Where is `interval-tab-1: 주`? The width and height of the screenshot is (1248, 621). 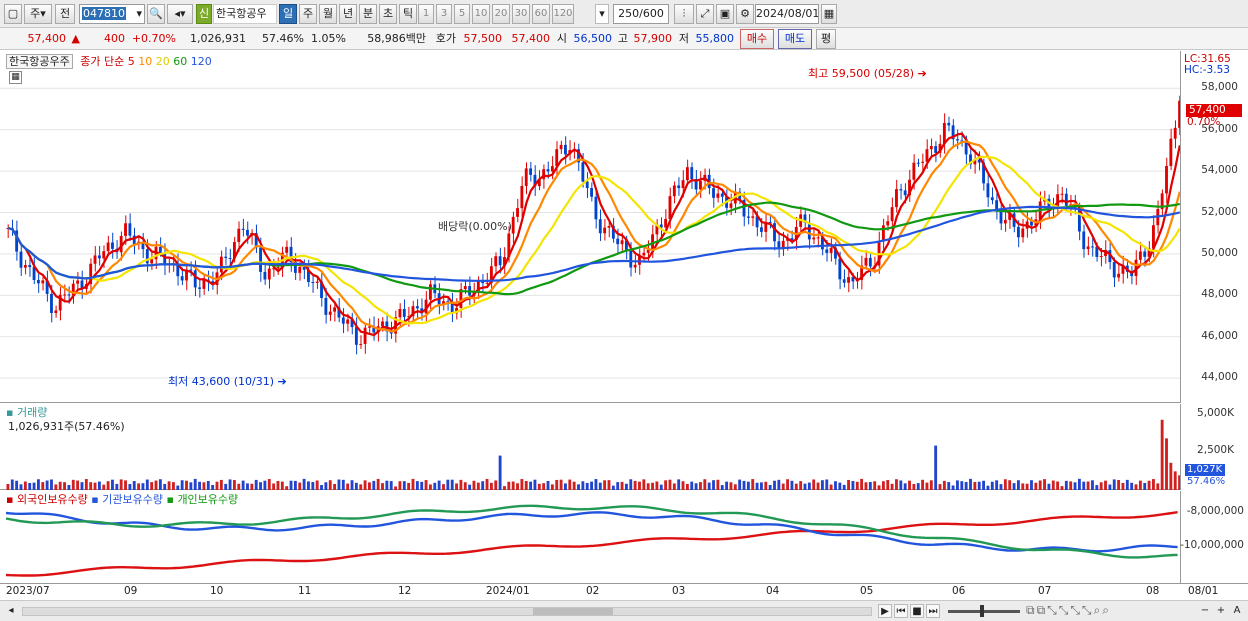
interval-tab-1: 주 is located at coordinates (308, 14).